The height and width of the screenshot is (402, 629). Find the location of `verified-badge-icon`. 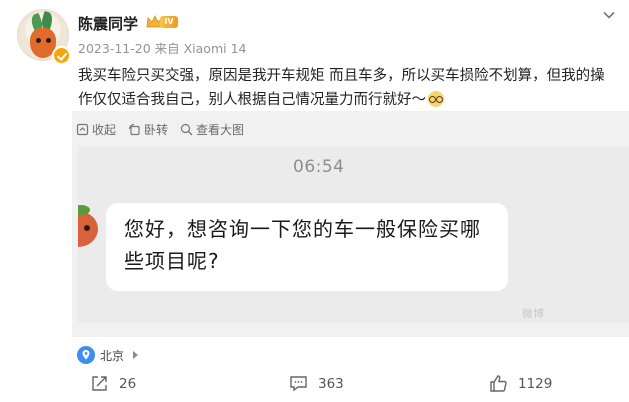

verified-badge-icon is located at coordinates (61, 55).